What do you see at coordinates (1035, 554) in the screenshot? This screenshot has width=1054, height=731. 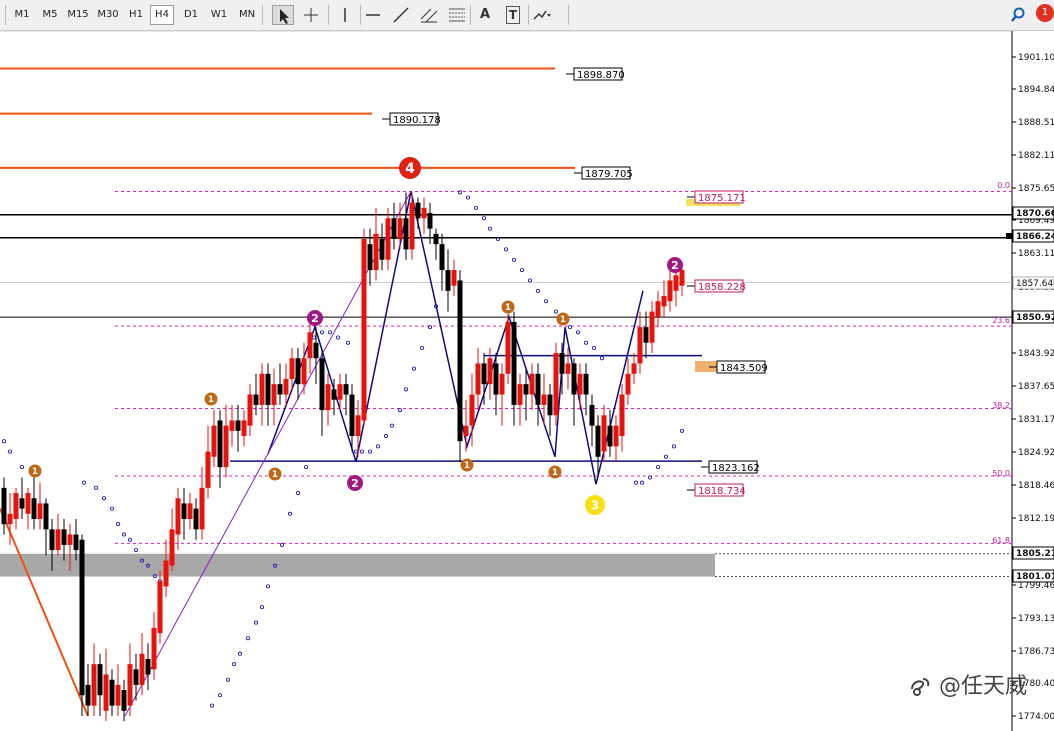 I see `axis-price-tag-label: 1805.216` at bounding box center [1035, 554].